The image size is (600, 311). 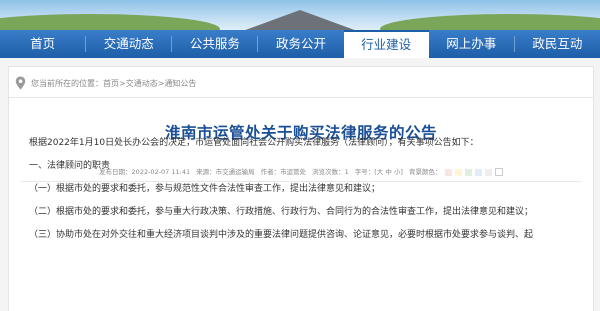 What do you see at coordinates (110, 22) in the screenshot?
I see `banner-hill-left` at bounding box center [110, 22].